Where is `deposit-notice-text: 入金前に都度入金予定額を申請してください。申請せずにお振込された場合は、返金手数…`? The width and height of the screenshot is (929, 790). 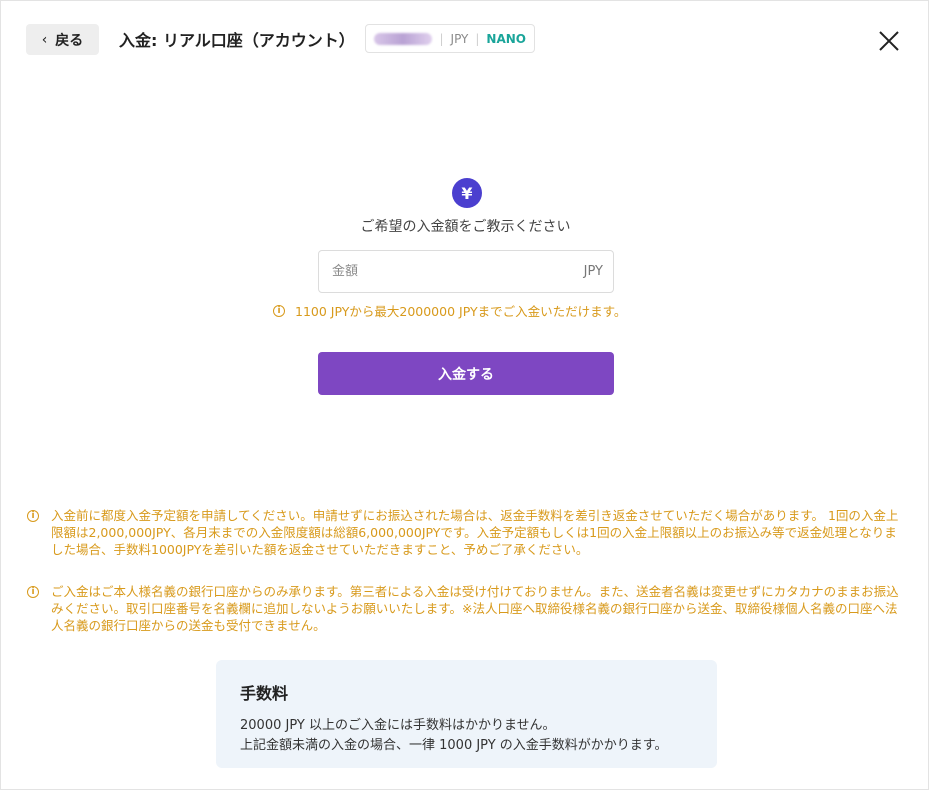
deposit-notice-text: 入金前に都度入金予定額を申請してください。申請せずにお振込された場合は、返金手数… is located at coordinates (475, 532).